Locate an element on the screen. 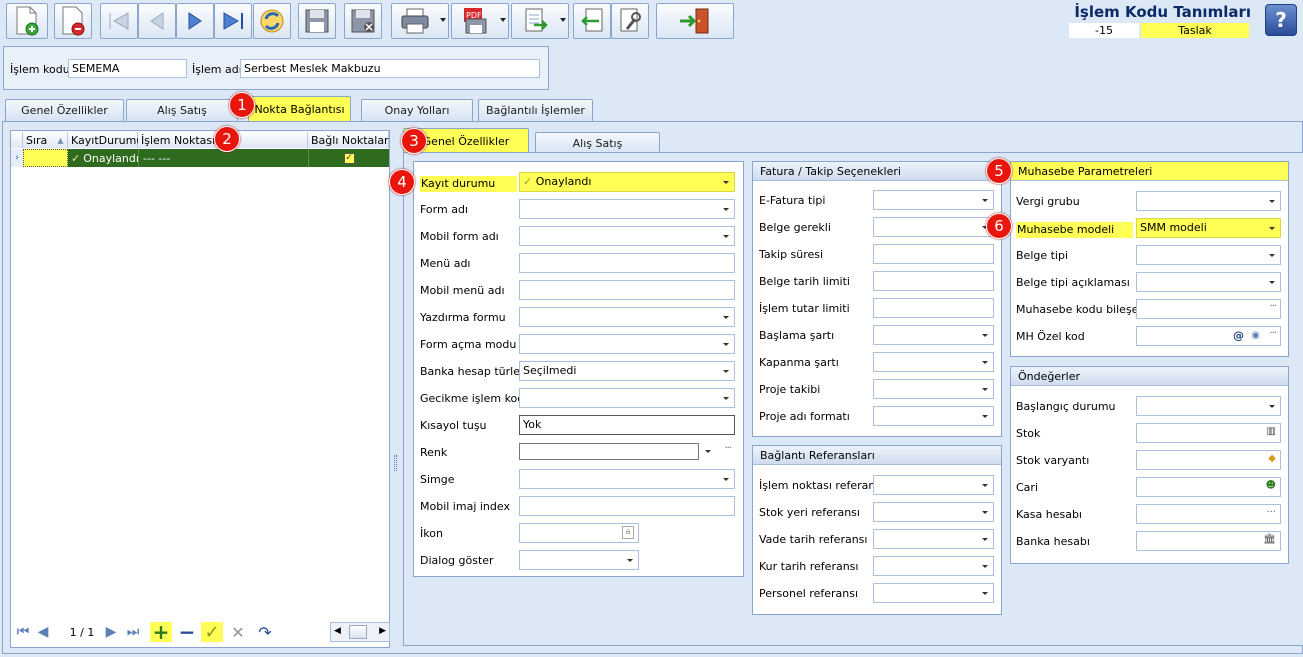  field-muhasebe-modeli: SMM modeli is located at coordinates (1208, 228).